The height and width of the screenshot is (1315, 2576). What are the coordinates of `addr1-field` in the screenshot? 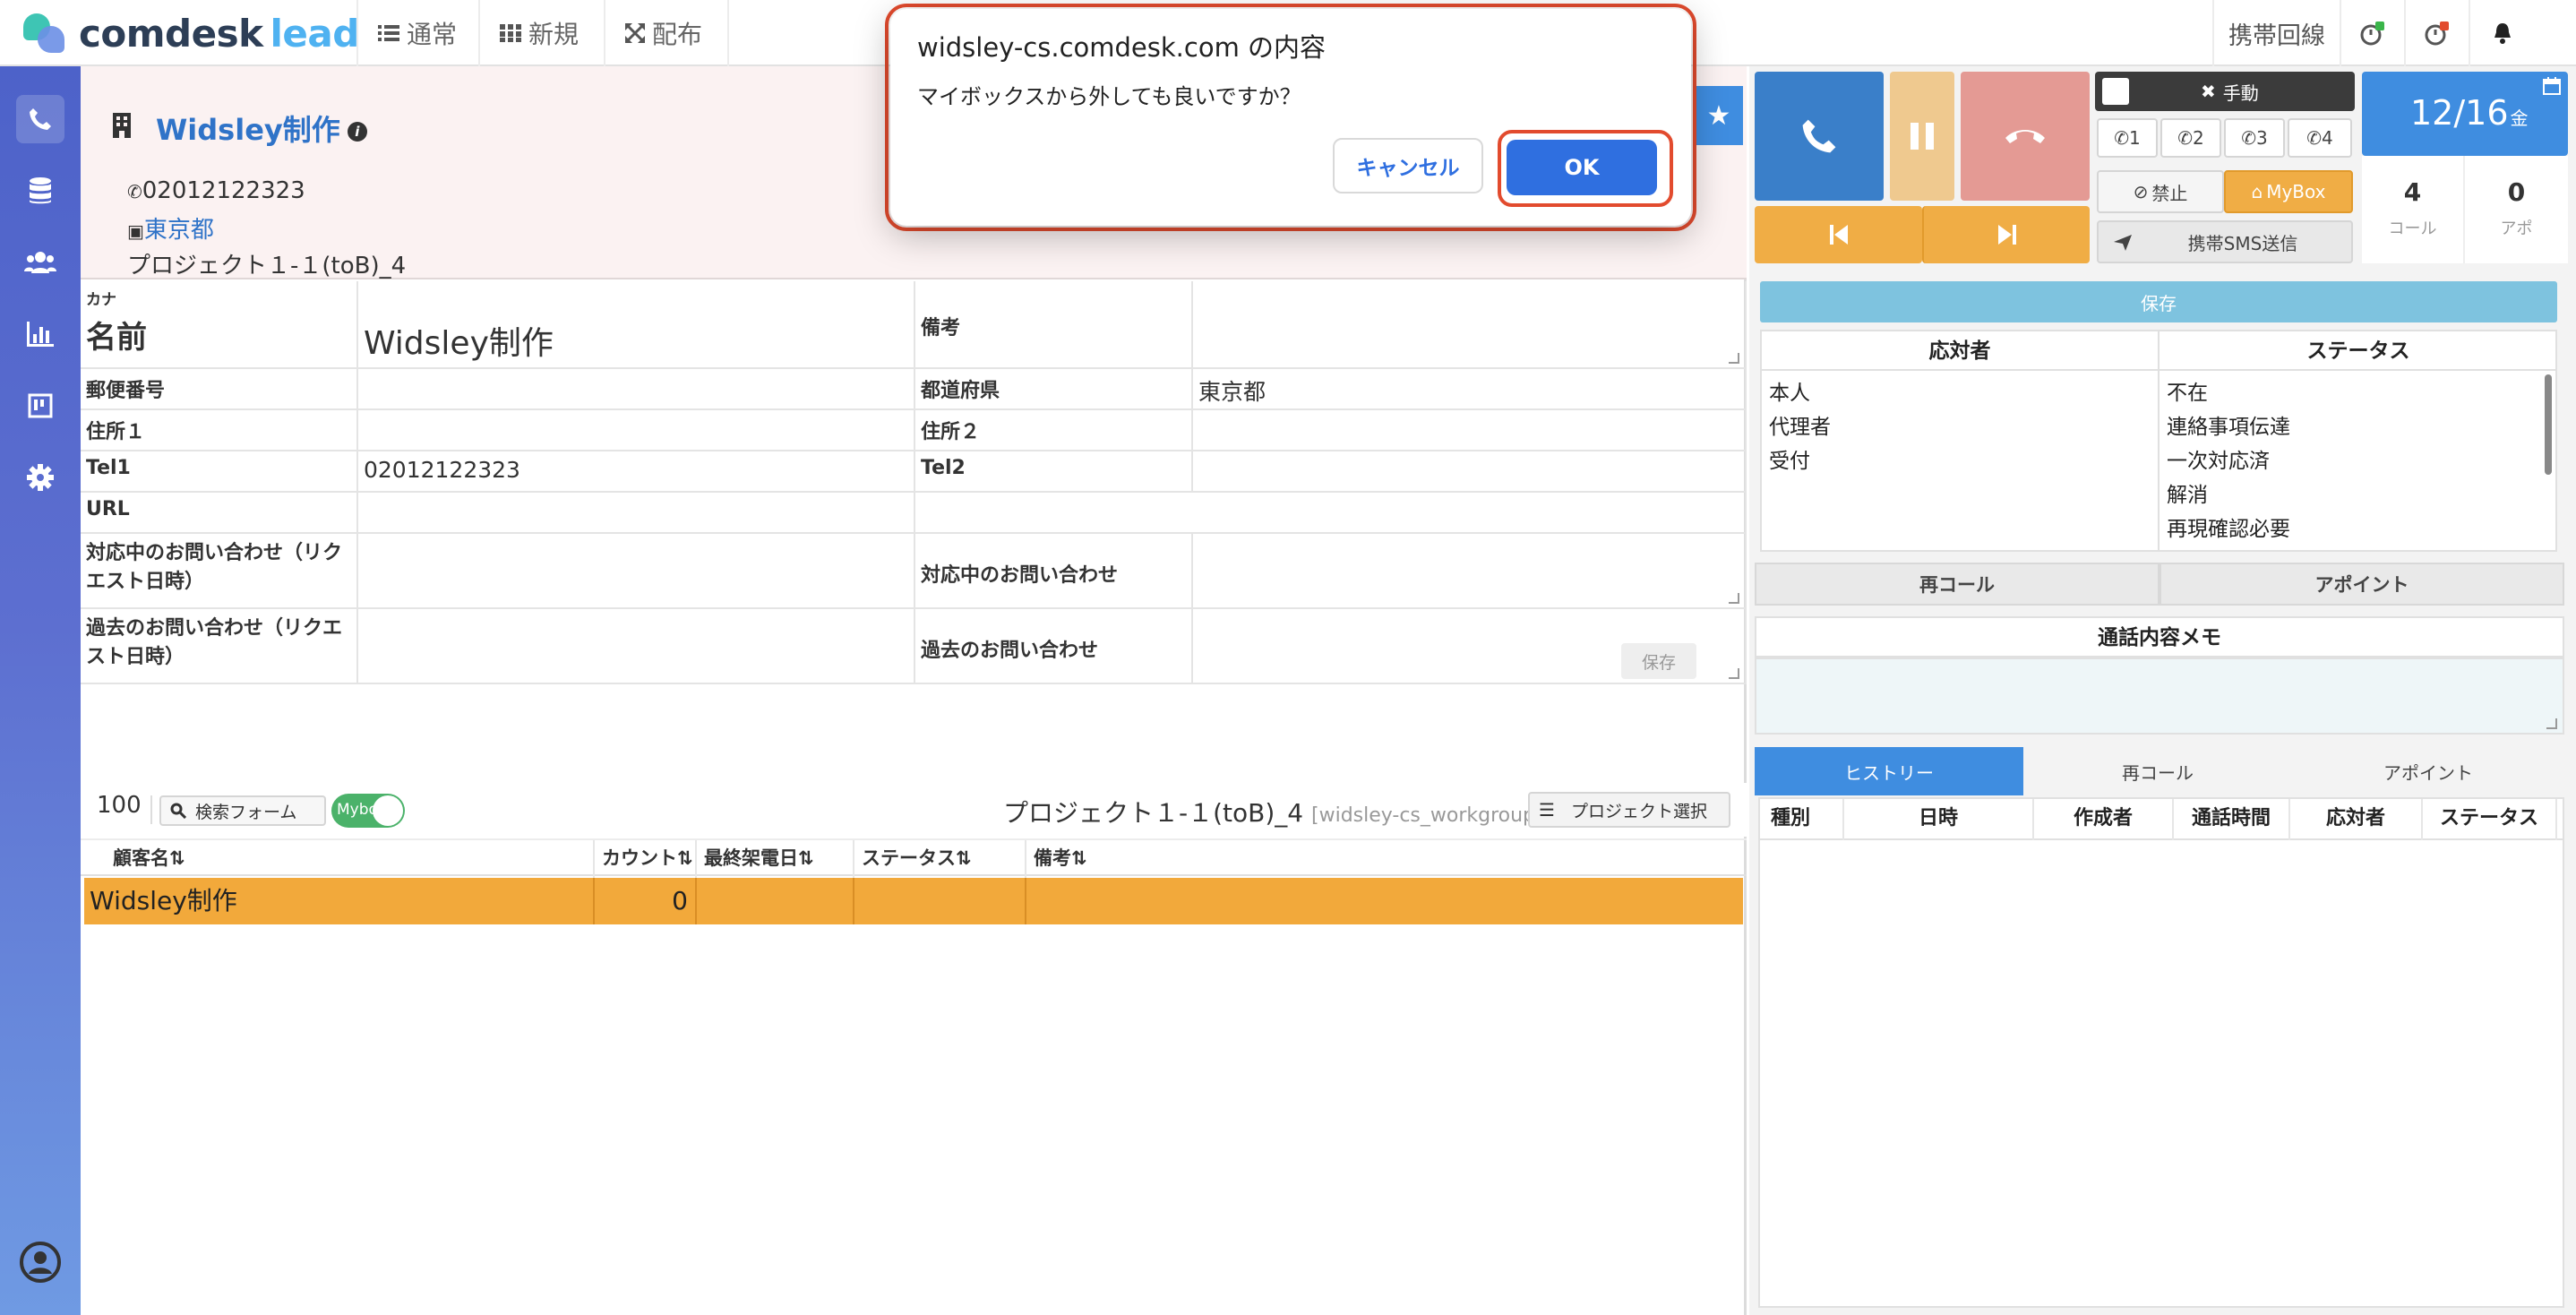 It's located at (636, 430).